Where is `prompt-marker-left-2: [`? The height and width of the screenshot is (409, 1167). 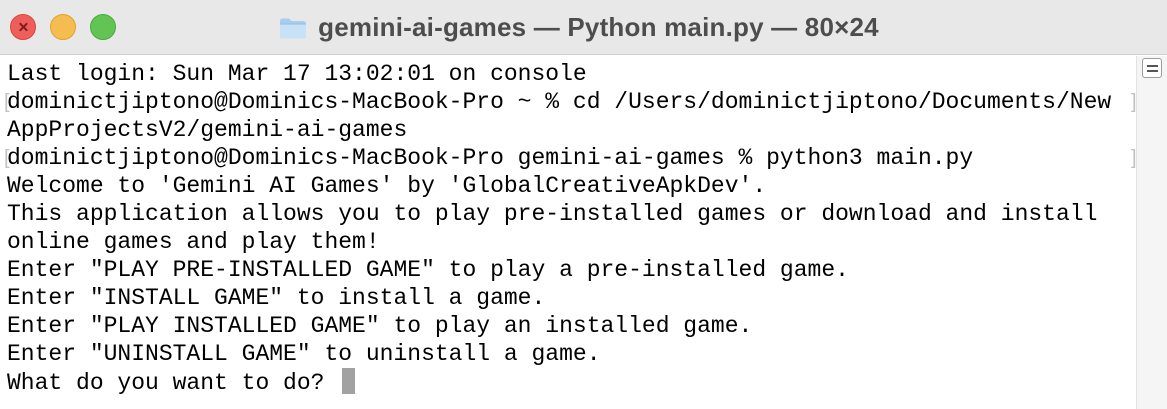 prompt-marker-left-2: [ is located at coordinates (7, 158).